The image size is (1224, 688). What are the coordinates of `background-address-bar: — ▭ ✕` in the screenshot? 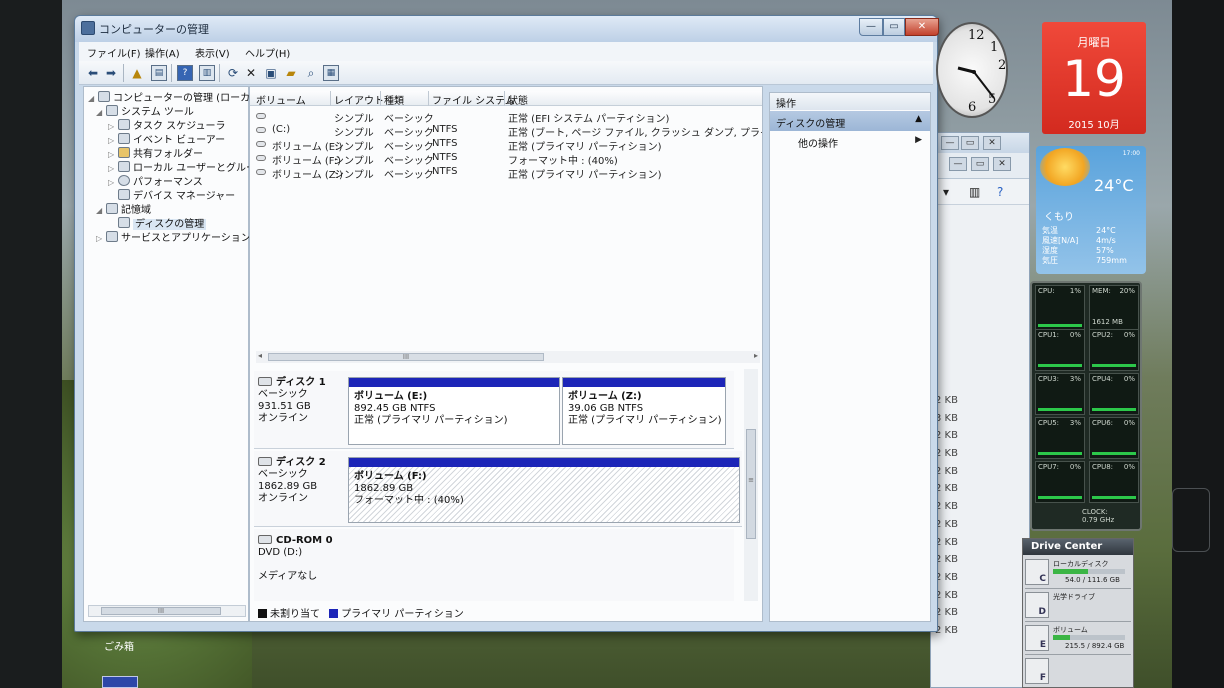 It's located at (980, 166).